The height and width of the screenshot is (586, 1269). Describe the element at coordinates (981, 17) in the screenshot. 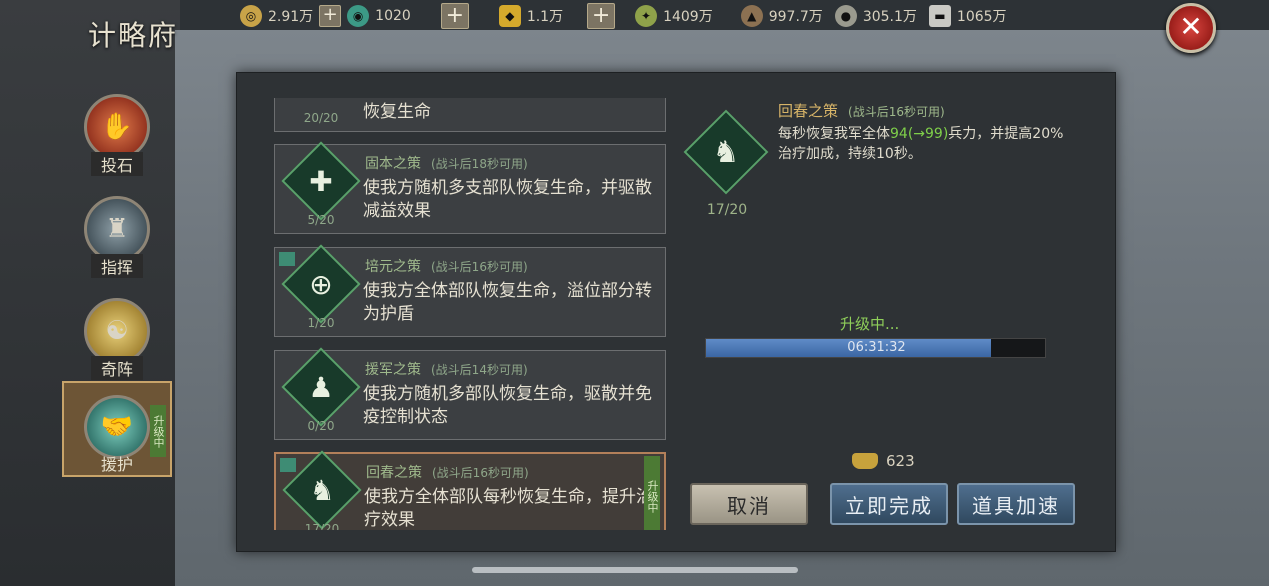

I see `resource-value: 1065万` at that location.